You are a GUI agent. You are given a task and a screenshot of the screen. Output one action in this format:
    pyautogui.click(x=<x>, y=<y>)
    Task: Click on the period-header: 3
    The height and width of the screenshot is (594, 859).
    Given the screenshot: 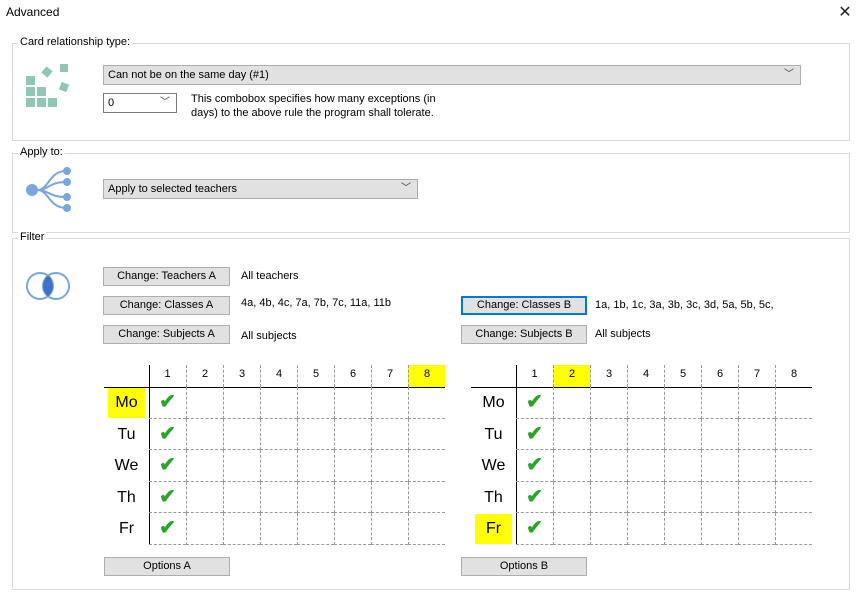 What is the action you would take?
    pyautogui.click(x=241, y=376)
    